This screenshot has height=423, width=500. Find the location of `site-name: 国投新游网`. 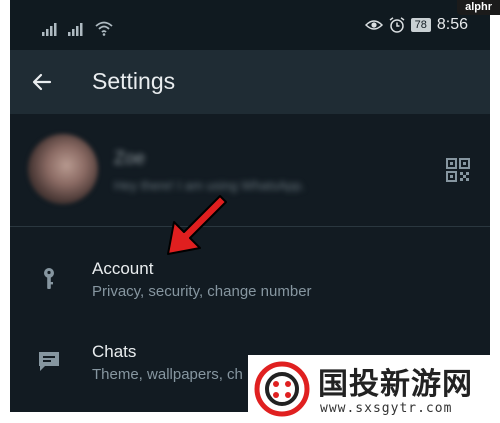

site-name: 国投新游网 is located at coordinates (395, 384).